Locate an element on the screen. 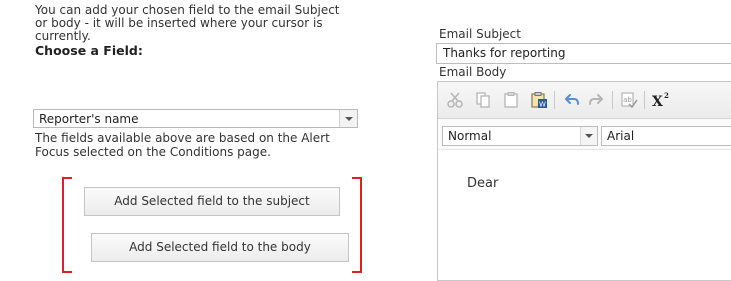 This screenshot has width=731, height=281. email-body-content: Dear is located at coordinates (482, 183).